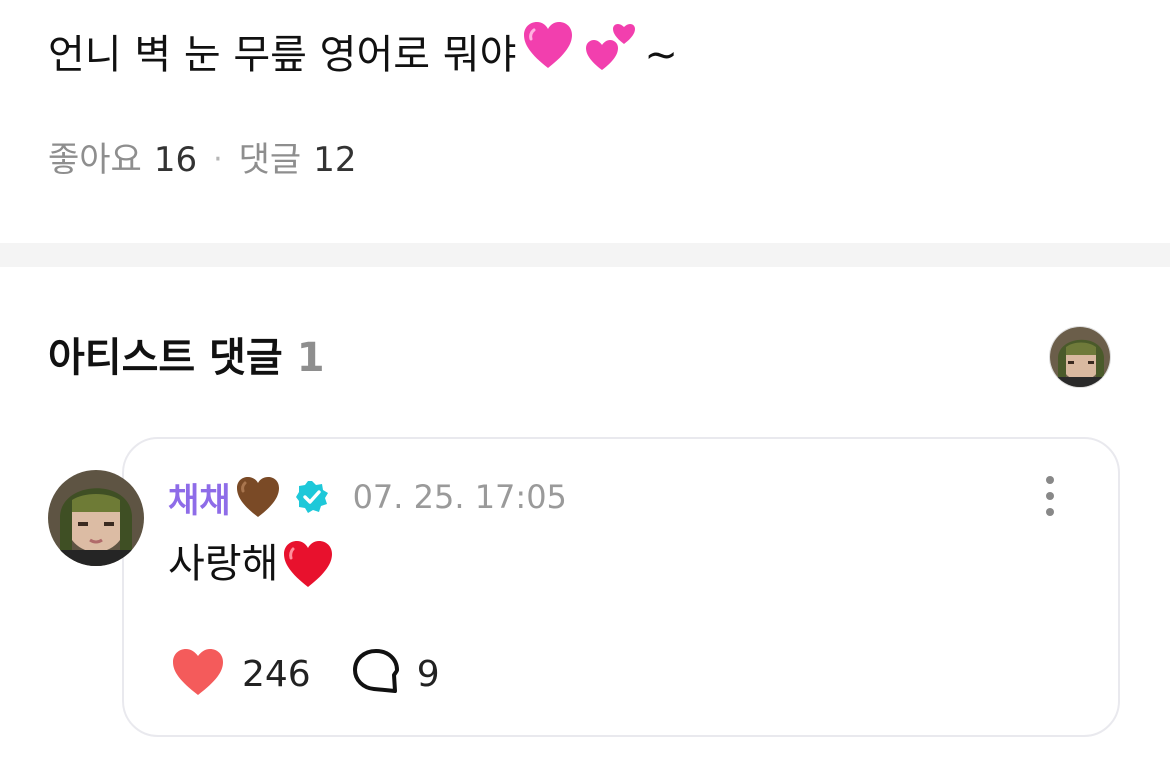 The image size is (1170, 769). What do you see at coordinates (276, 674) in the screenshot?
I see `like-count: 246` at bounding box center [276, 674].